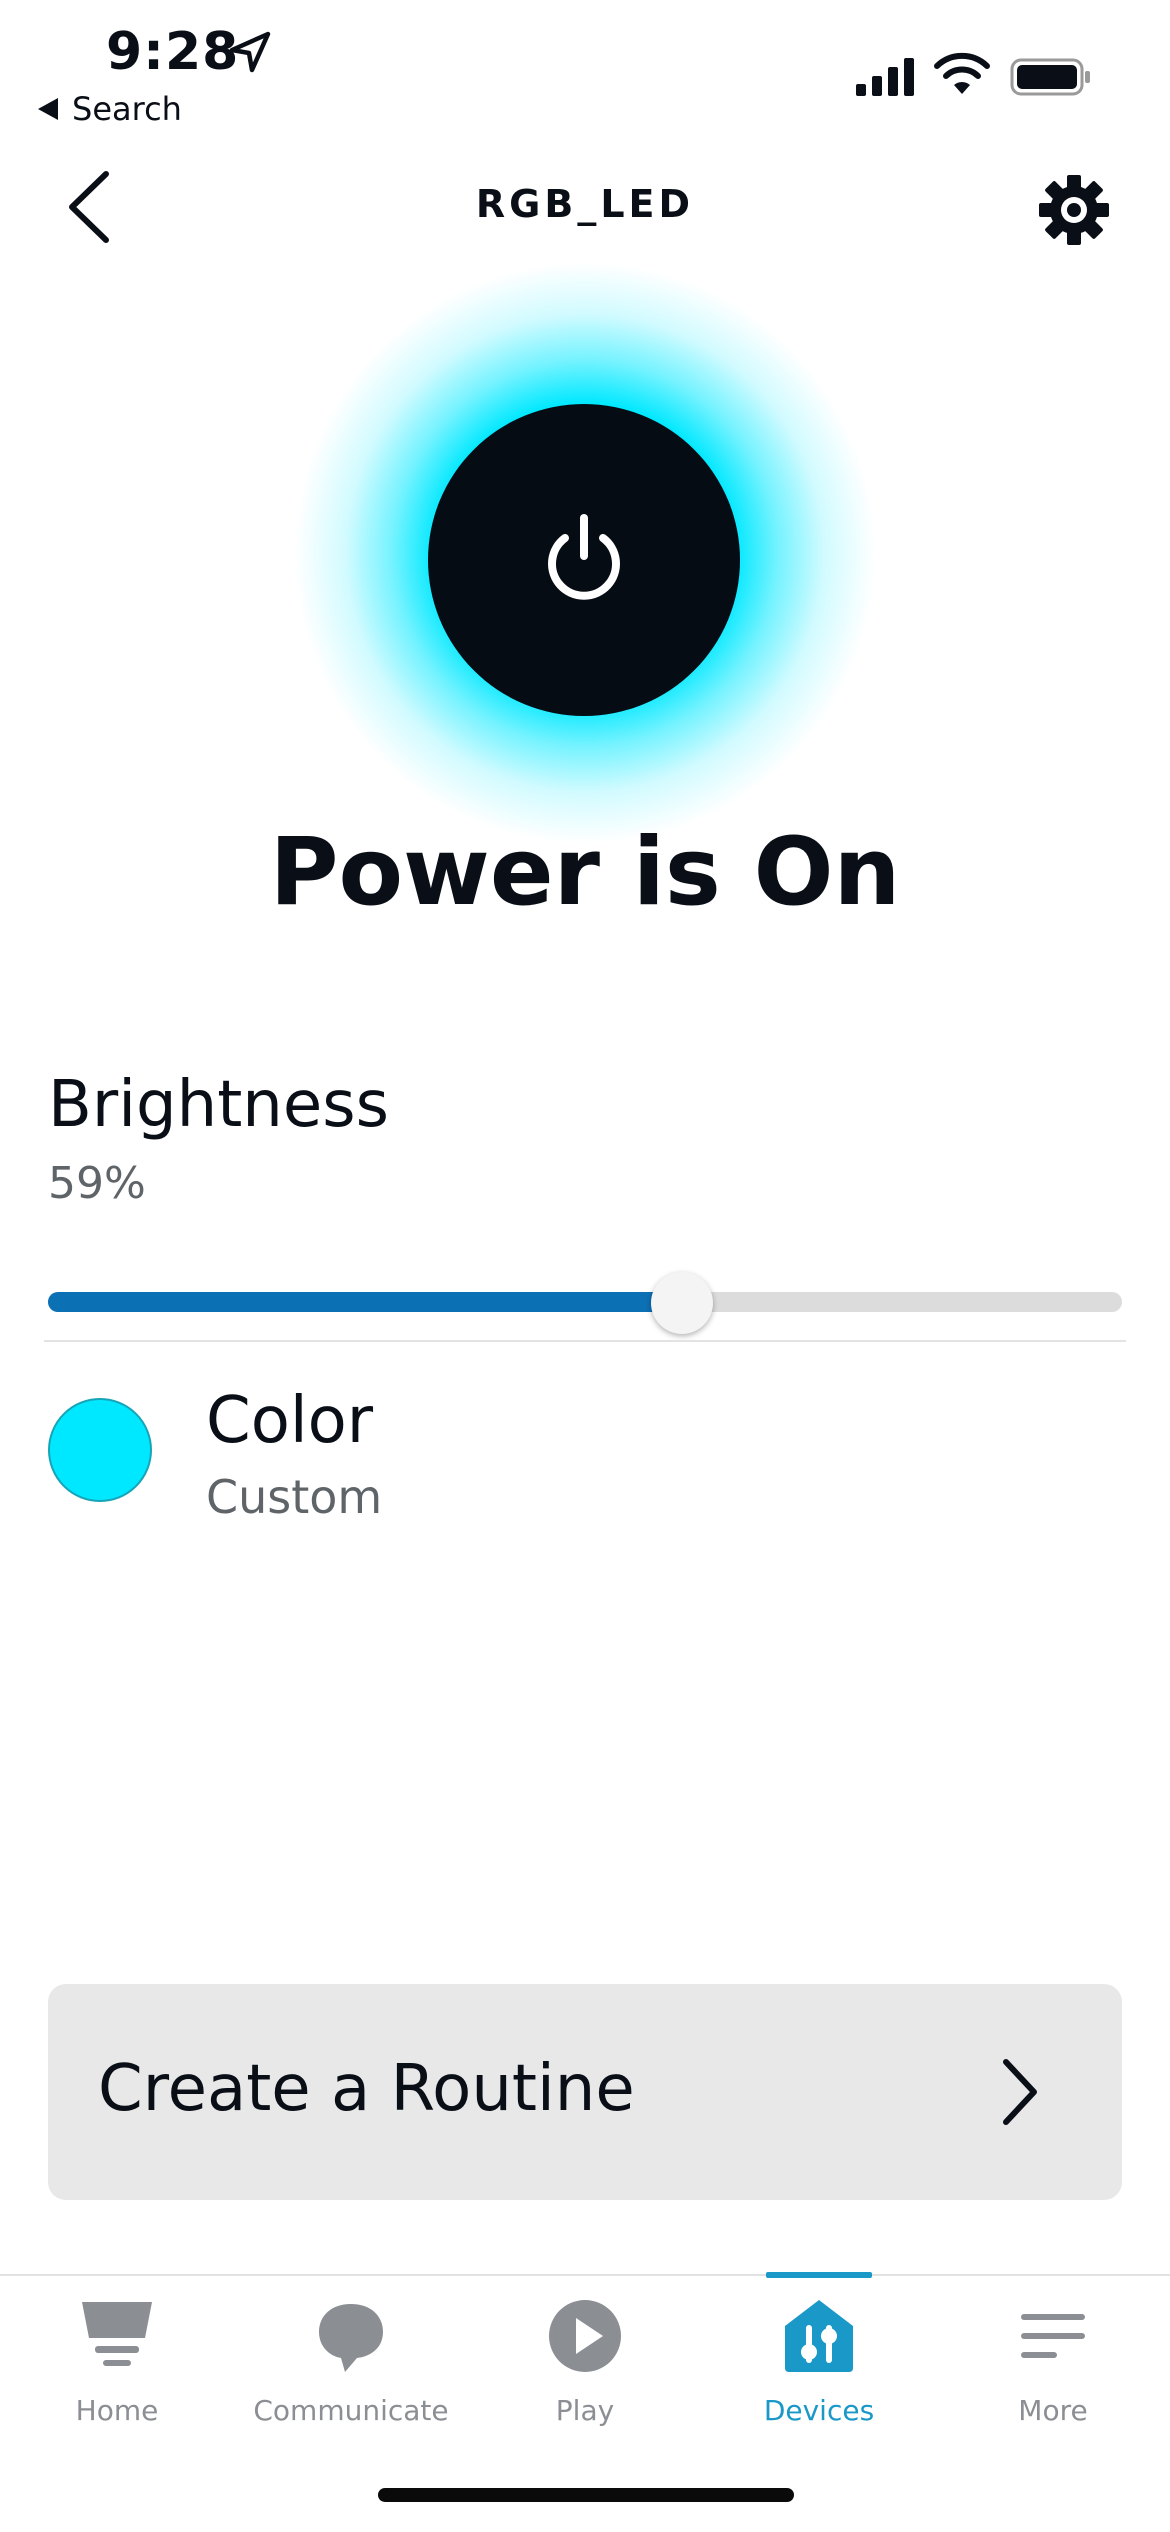 The image size is (1170, 2532). Describe the element at coordinates (173, 52) in the screenshot. I see `status-time: 9:28` at that location.